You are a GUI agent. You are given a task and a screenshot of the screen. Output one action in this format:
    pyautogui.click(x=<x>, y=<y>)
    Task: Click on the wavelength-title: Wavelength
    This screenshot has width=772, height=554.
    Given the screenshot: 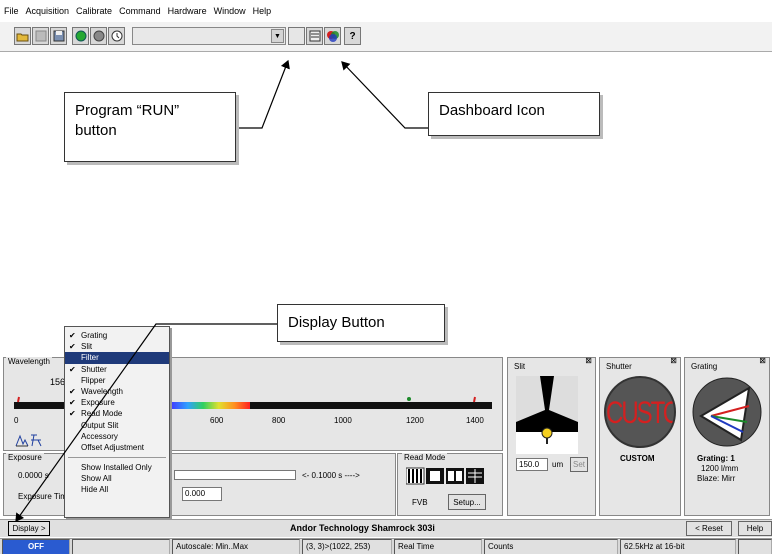 What is the action you would take?
    pyautogui.click(x=29, y=361)
    